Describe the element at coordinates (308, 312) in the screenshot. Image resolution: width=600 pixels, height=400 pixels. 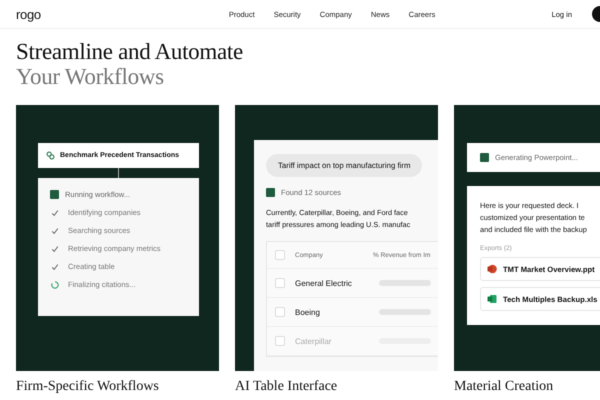
I see `table-cell-text: Boeing` at that location.